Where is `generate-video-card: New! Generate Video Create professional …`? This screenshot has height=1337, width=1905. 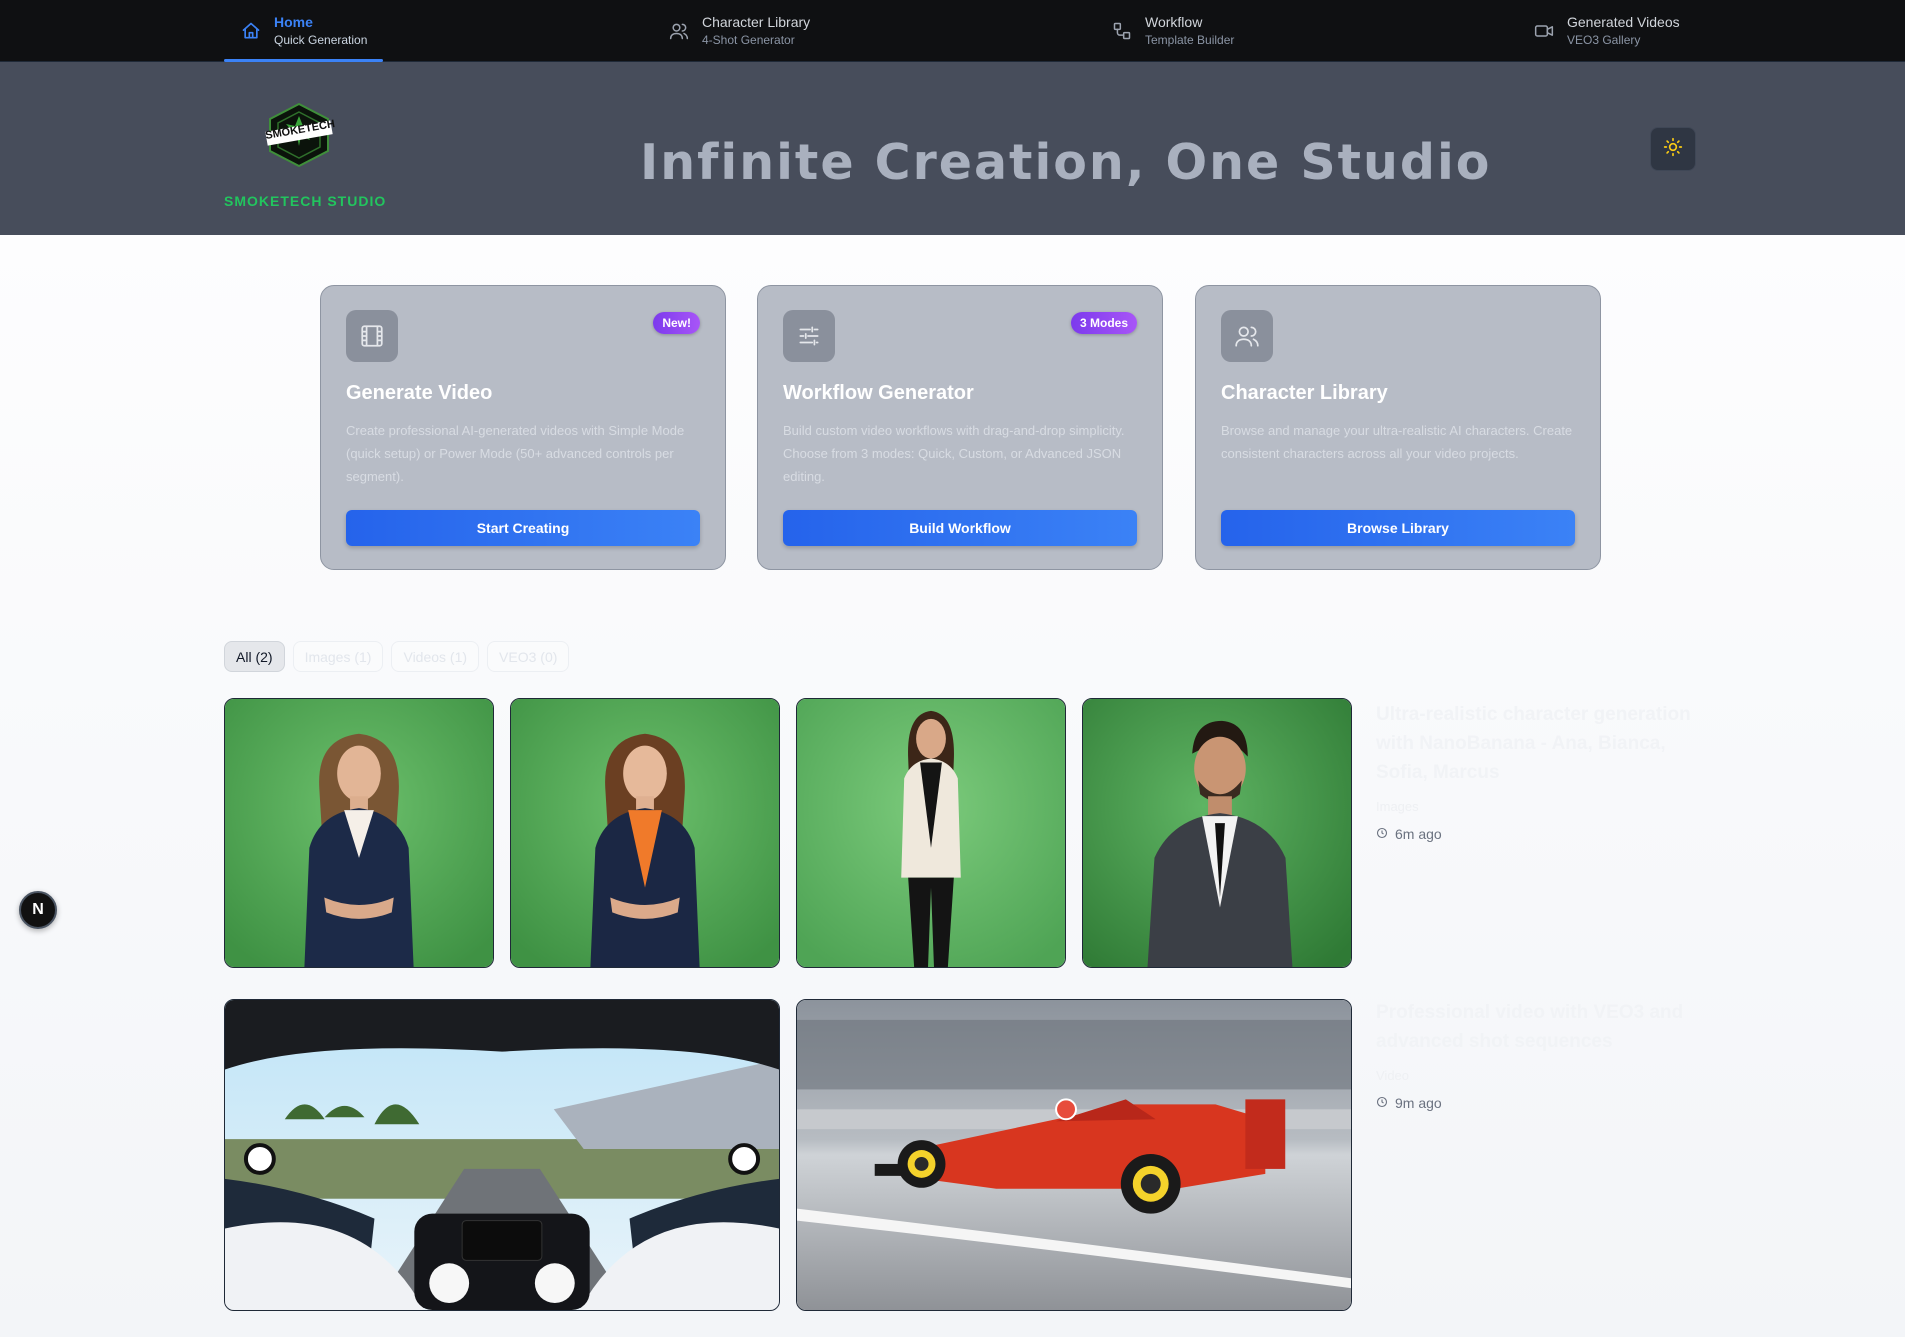 generate-video-card: New! Generate Video Create professional … is located at coordinates (523, 427).